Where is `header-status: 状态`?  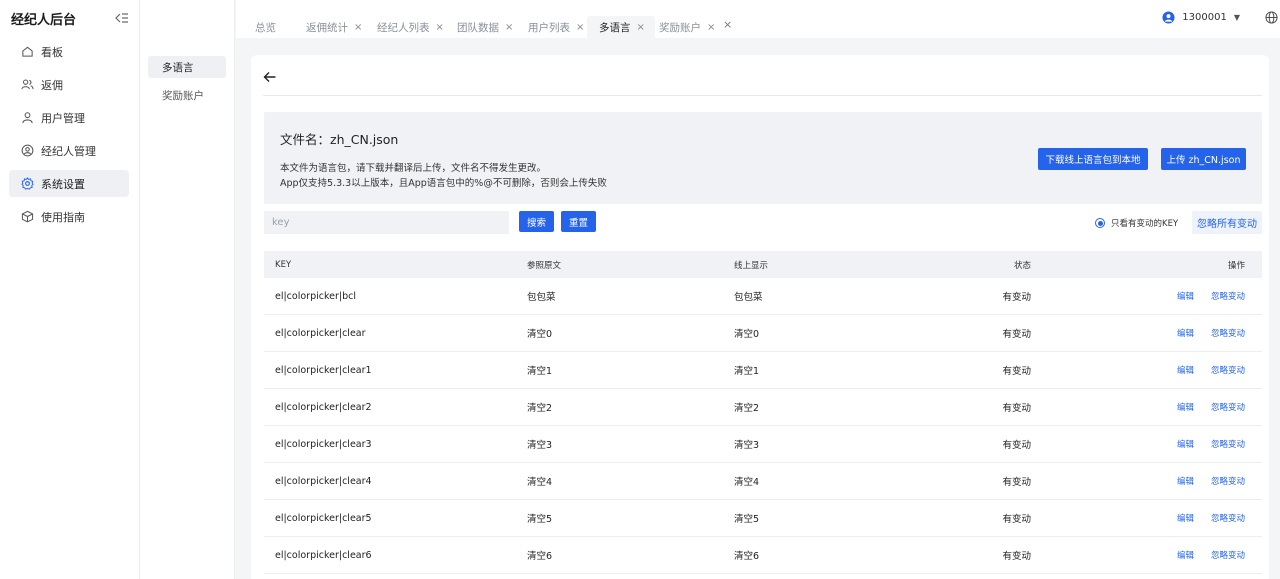
header-status: 状态 is located at coordinates (1022, 265).